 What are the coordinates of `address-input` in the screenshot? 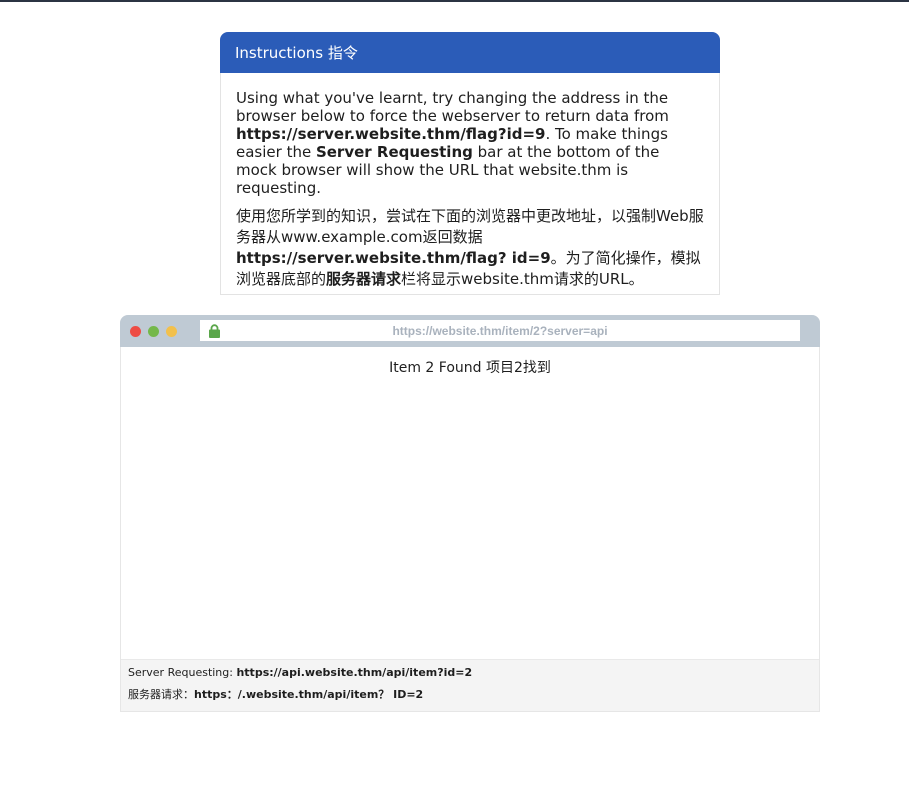 It's located at (500, 330).